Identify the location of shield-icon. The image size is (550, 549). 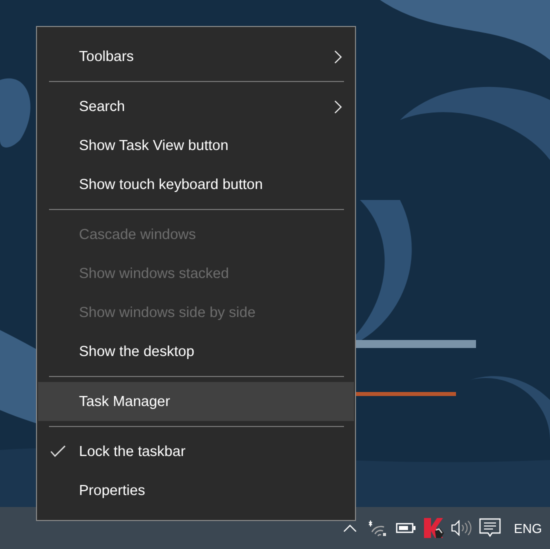
(433, 528).